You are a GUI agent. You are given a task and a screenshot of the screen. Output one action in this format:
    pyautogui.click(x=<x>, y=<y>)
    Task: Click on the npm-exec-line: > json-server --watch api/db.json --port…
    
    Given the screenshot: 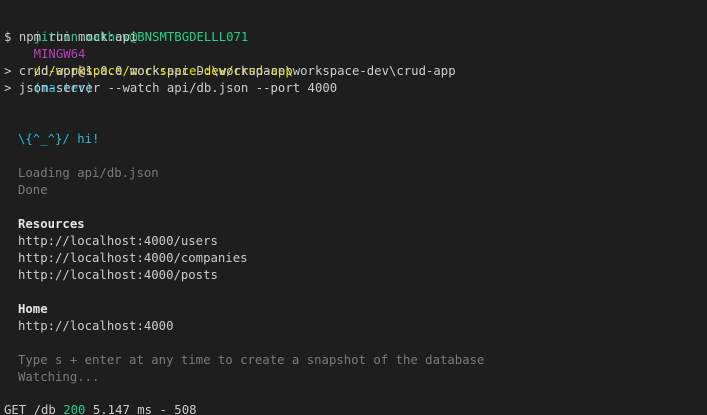 What is the action you would take?
    pyautogui.click(x=171, y=88)
    